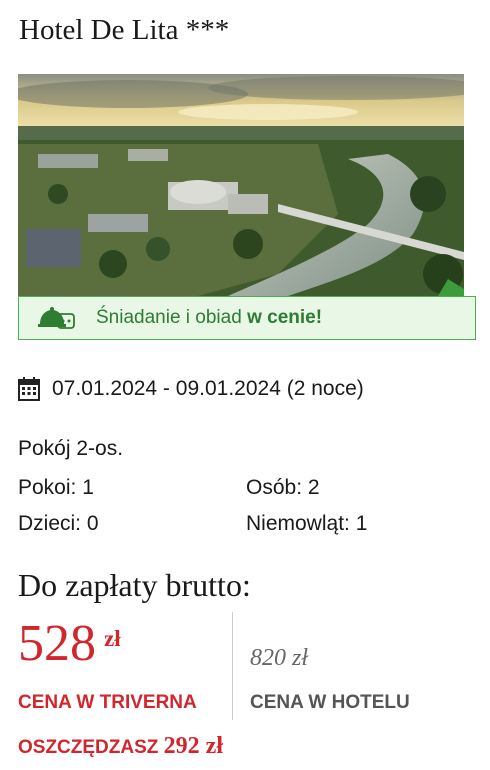 This screenshot has width=490, height=770. I want to click on stay-dates: 07.01.2024 - 09.01.2024 (2 noce), so click(191, 389).